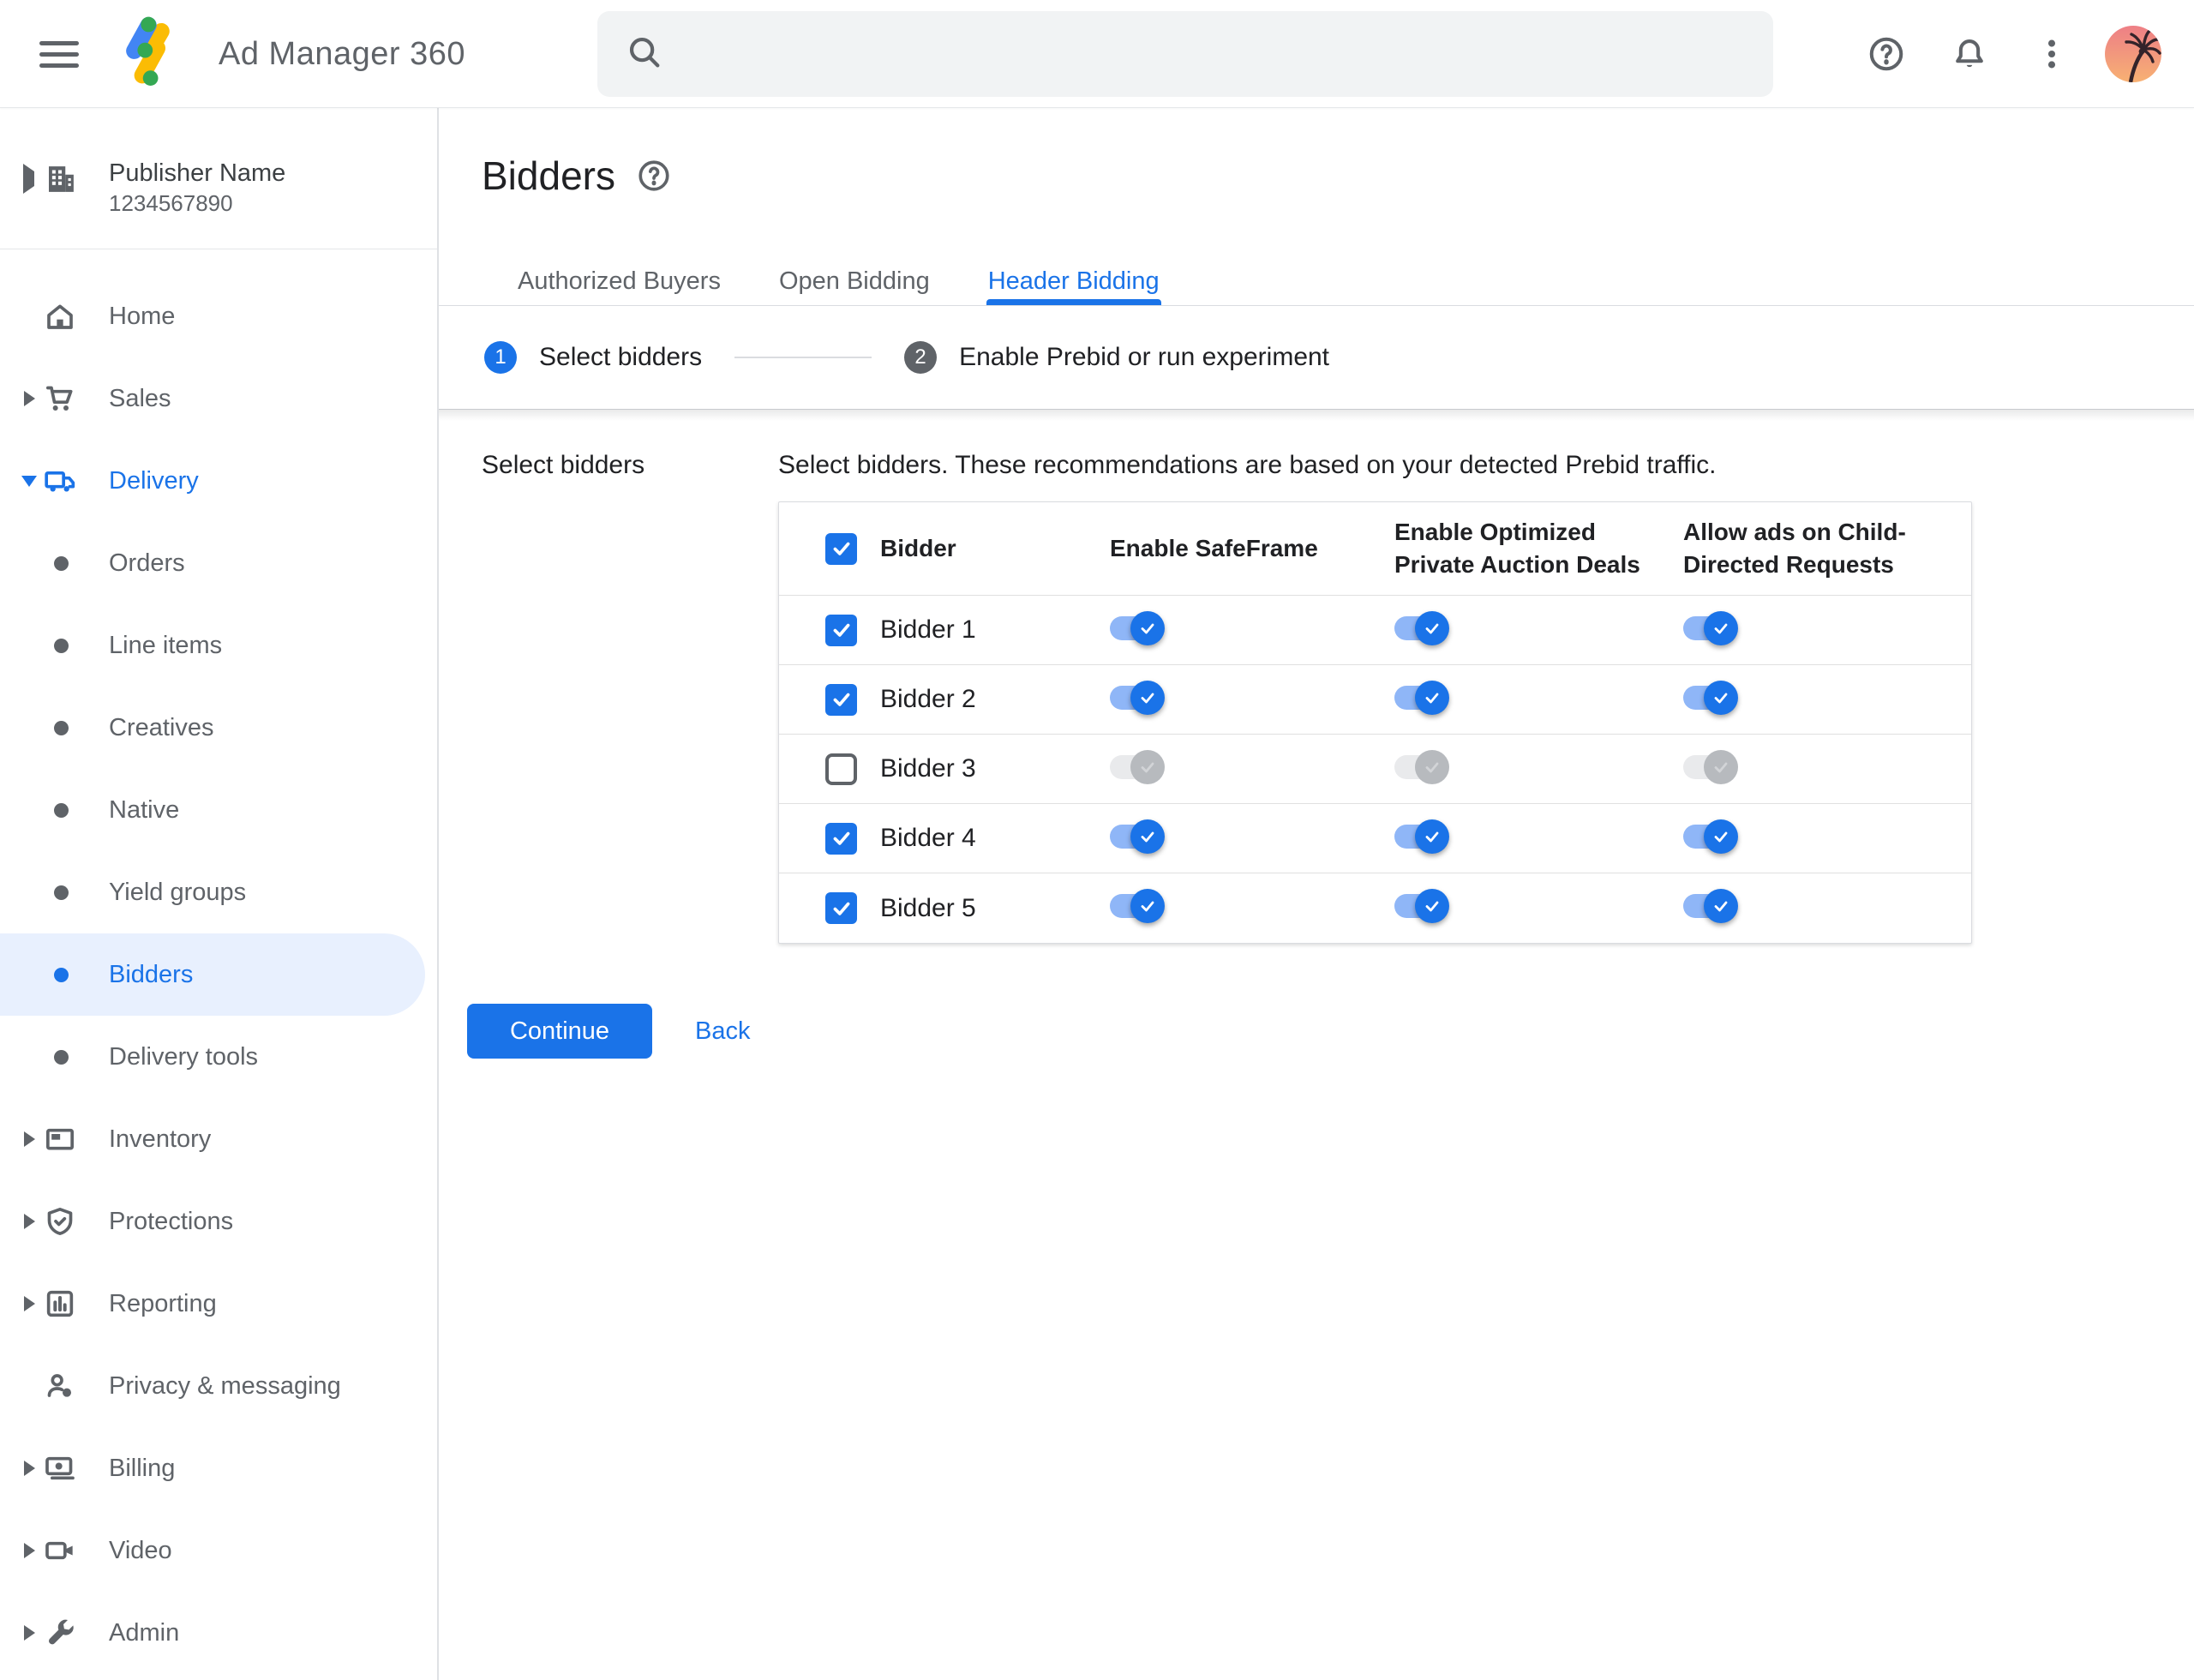  Describe the element at coordinates (218, 974) in the screenshot. I see `sidebar-item-bidders: Bidders` at that location.